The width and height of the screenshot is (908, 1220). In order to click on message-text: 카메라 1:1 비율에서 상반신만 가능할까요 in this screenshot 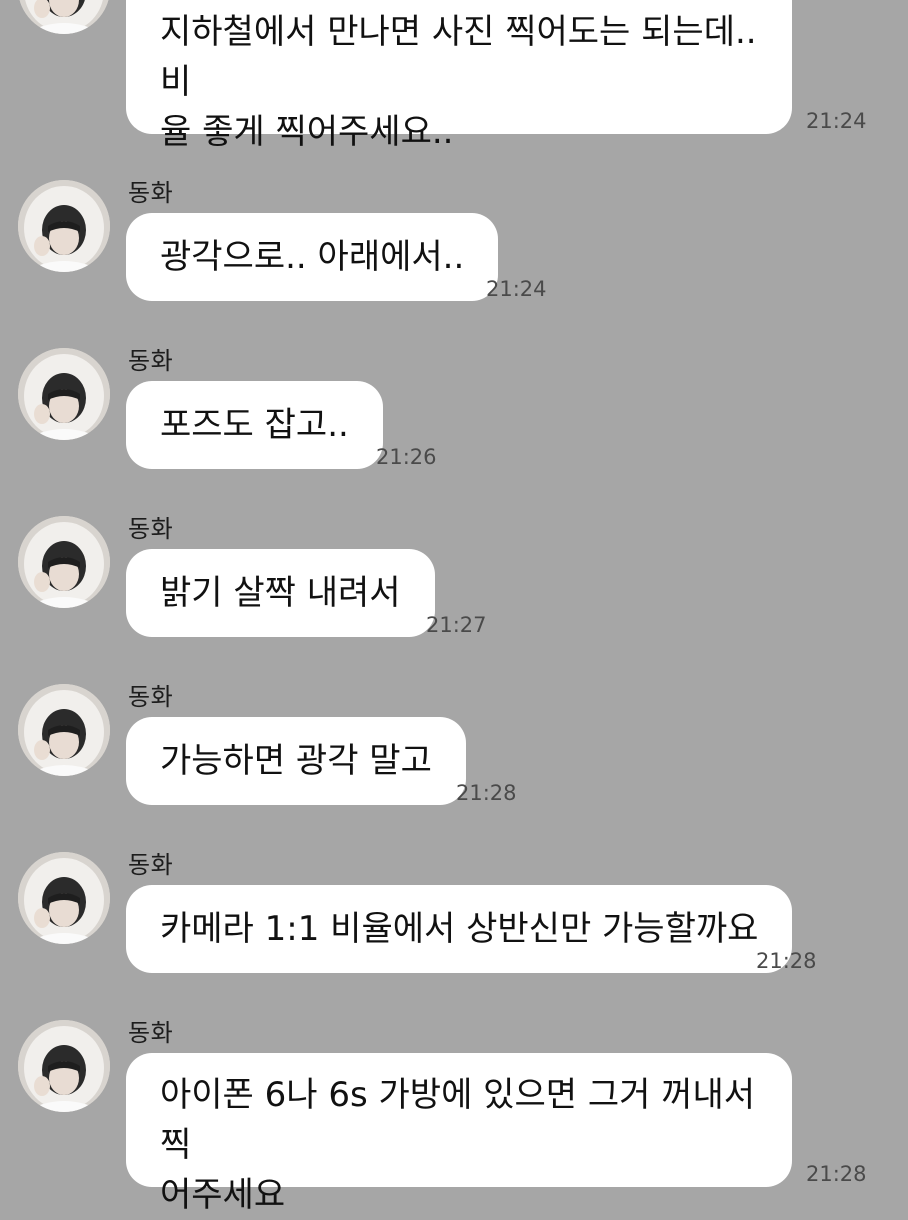, I will do `click(459, 929)`.